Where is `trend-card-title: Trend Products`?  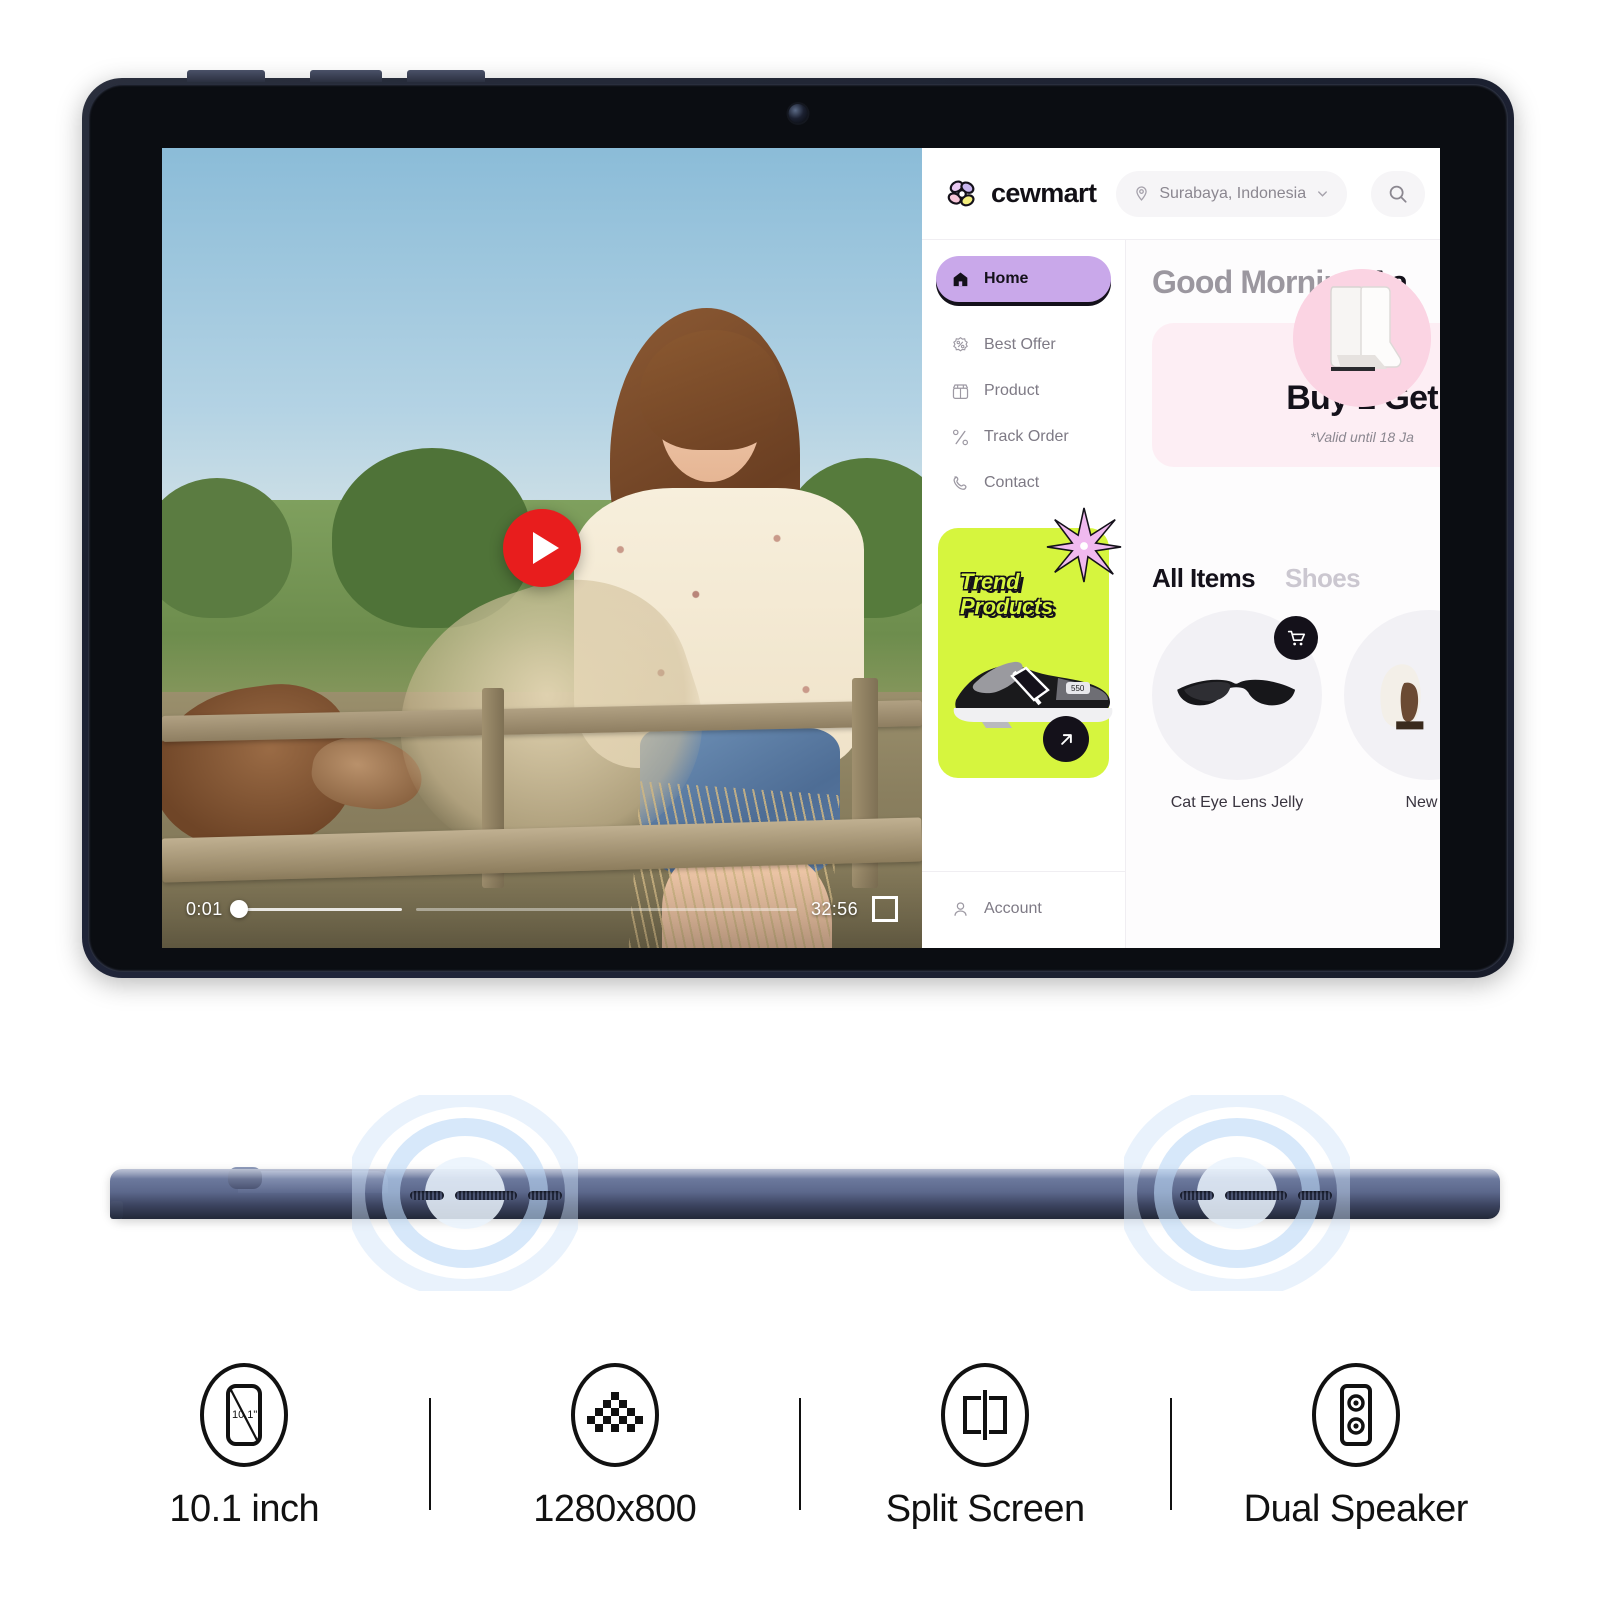
trend-card-title: Trend Products is located at coordinates (1006, 594).